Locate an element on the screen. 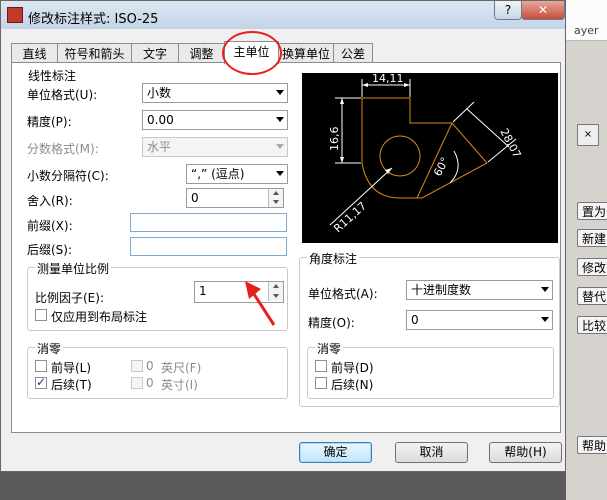  preview-arrowheads is located at coordinates (375, 128).